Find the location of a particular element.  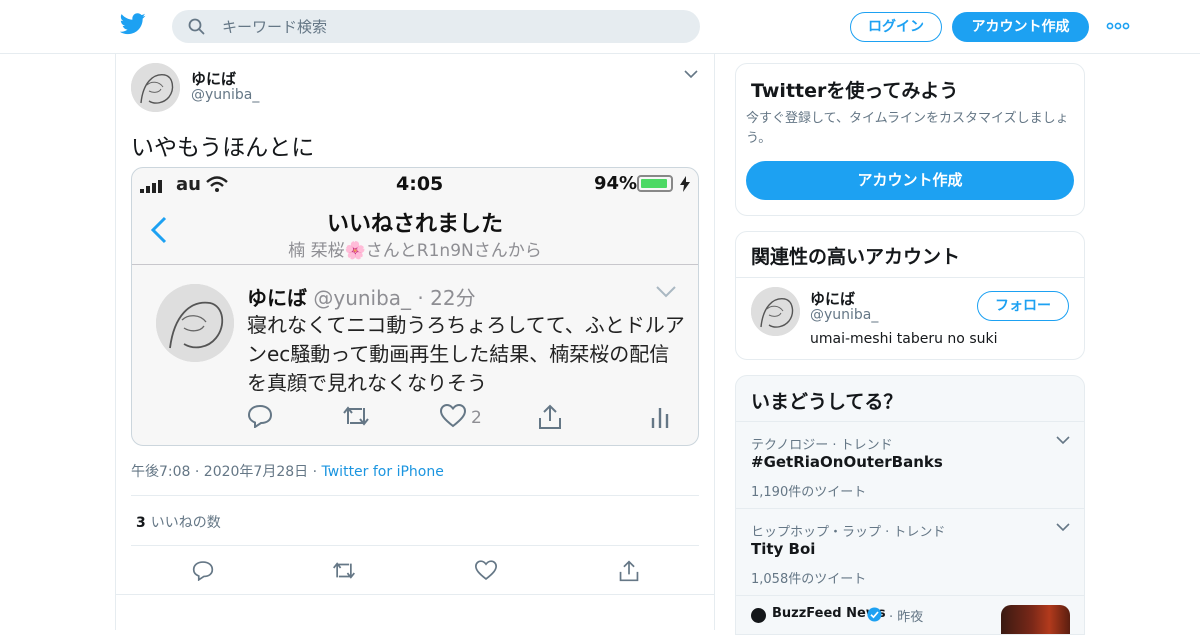

verified-badge-icon is located at coordinates (874, 614).